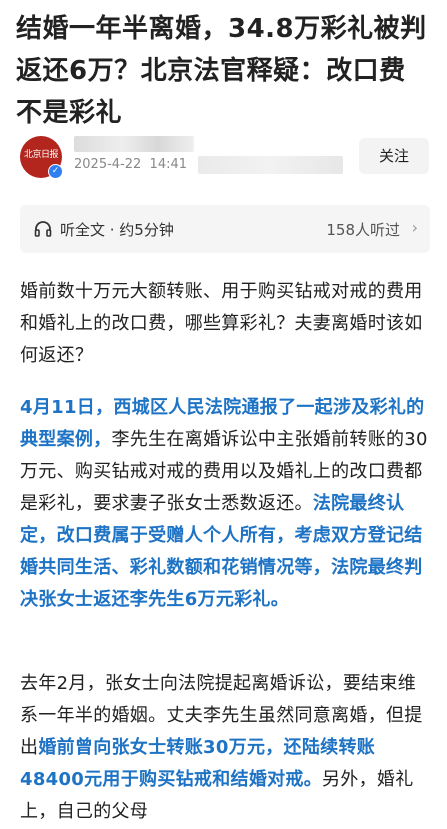 The height and width of the screenshot is (829, 447). I want to click on article-title: 结婚一年半离婚，34.8万彩礼被判返还6万？北京法官释疑：改口费不是彩礼, so click(221, 71).